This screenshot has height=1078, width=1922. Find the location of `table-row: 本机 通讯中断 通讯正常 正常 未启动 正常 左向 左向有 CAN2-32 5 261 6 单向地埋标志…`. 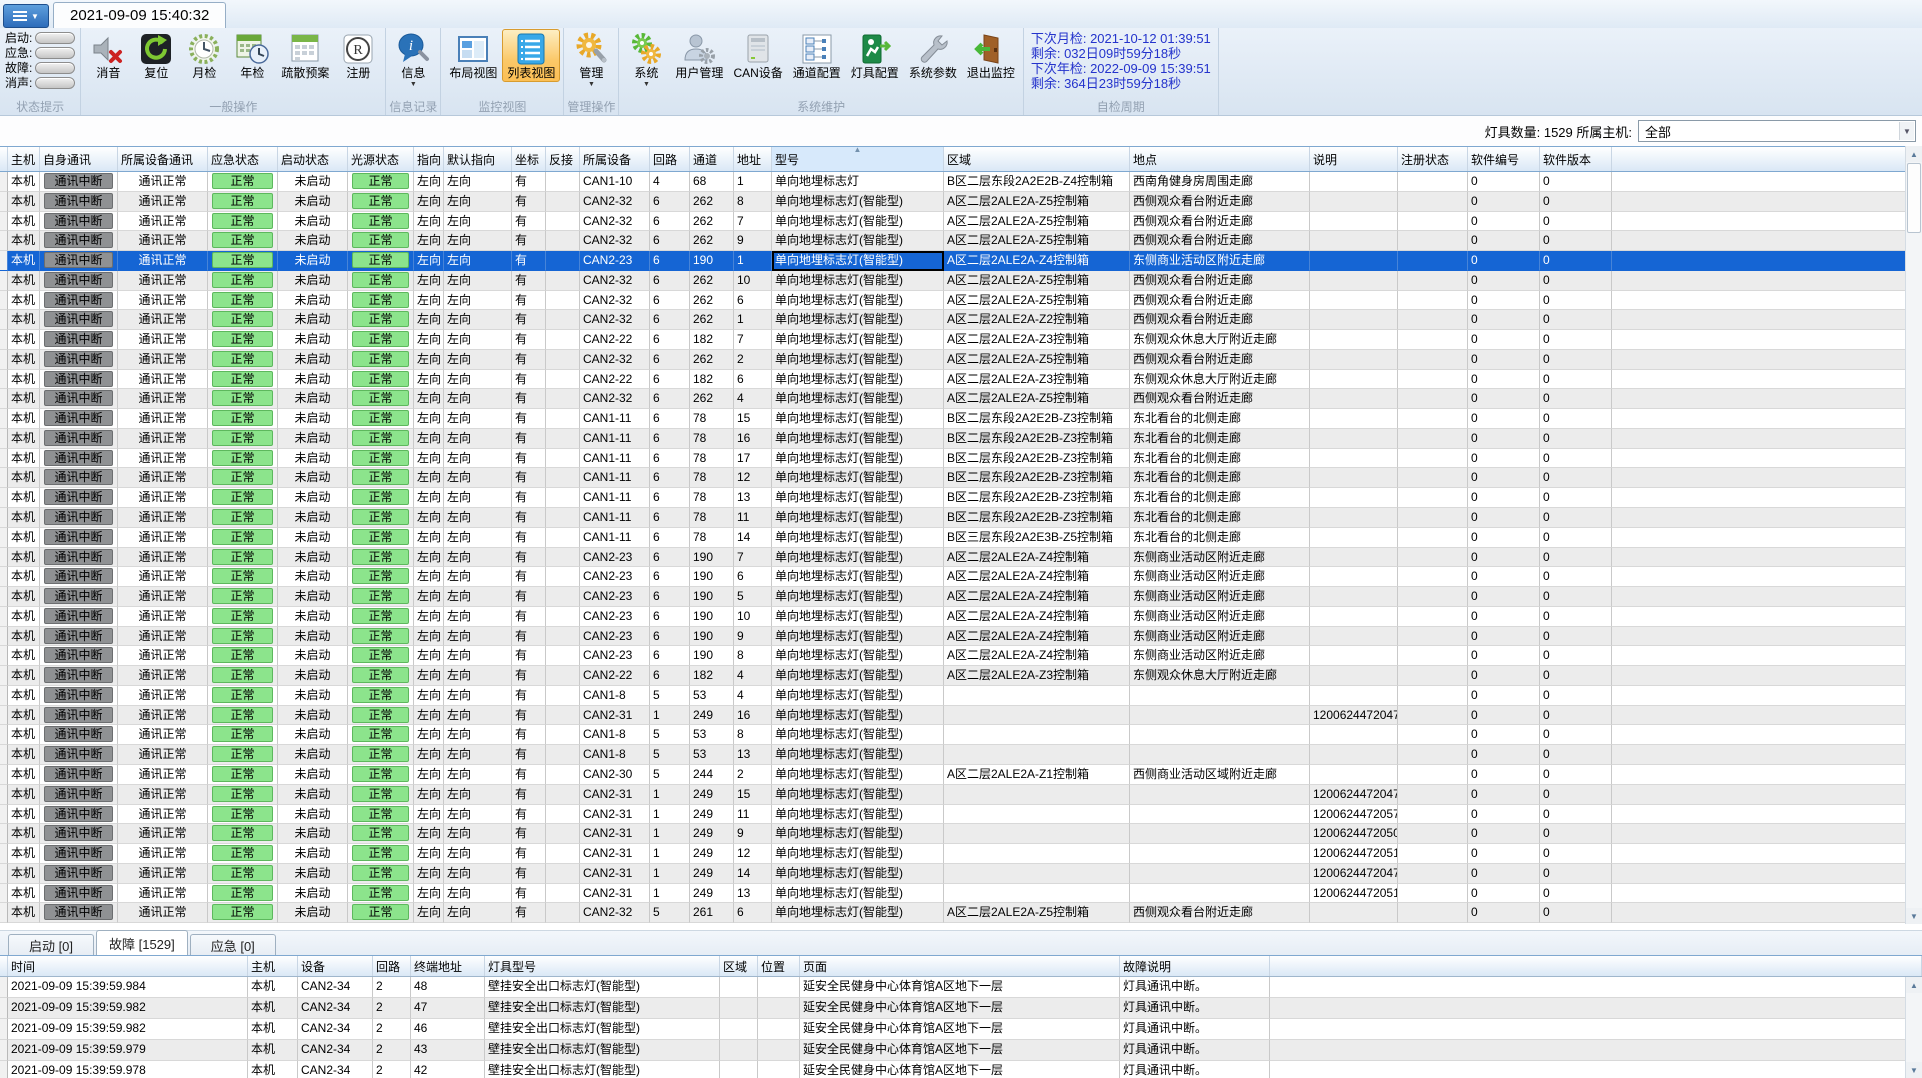

table-row: 本机 通讯中断 通讯正常 正常 未启动 正常 左向 左向有 CAN2-32 5 261 6 单向地埋标志… is located at coordinates (961, 913).